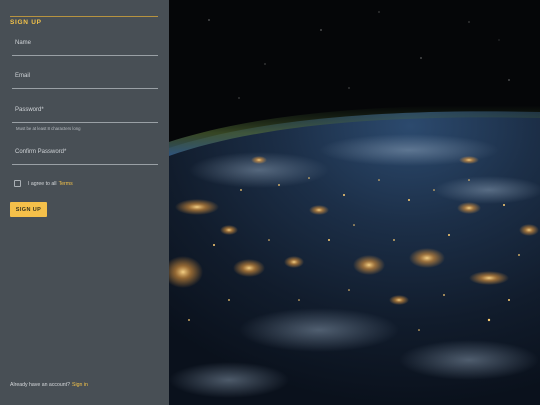 The image size is (540, 405). Describe the element at coordinates (17, 183) in the screenshot. I see `terms-checkbox` at that location.